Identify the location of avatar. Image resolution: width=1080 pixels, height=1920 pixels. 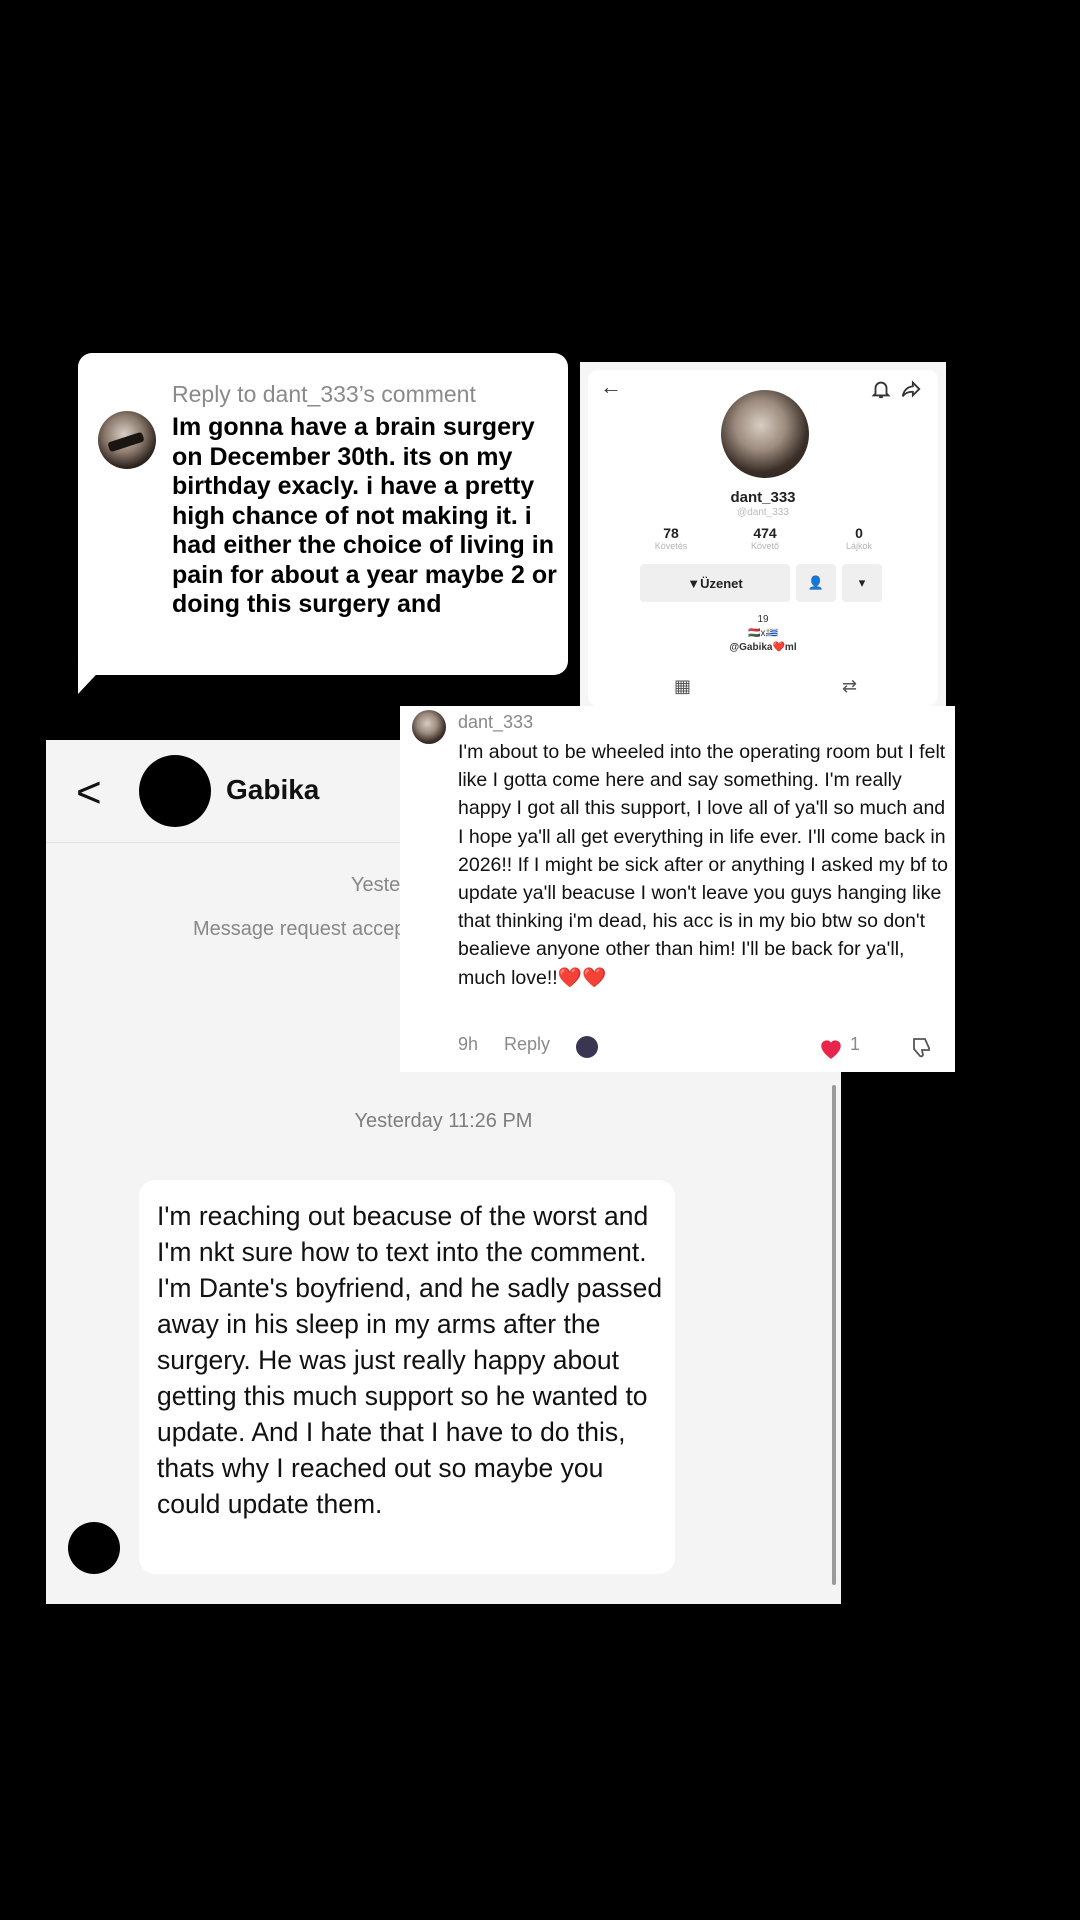
(175, 791).